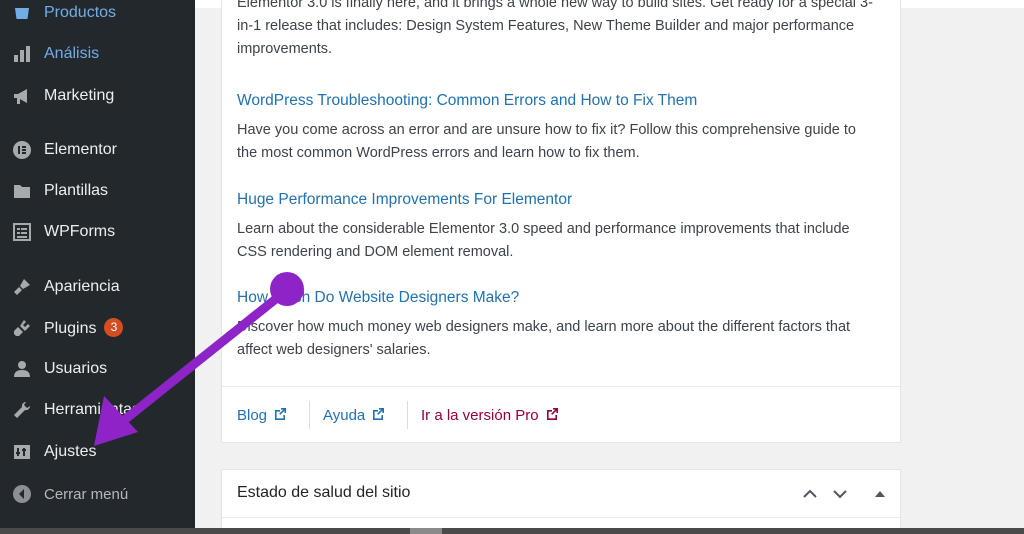  What do you see at coordinates (22, 328) in the screenshot?
I see `plug-icon` at bounding box center [22, 328].